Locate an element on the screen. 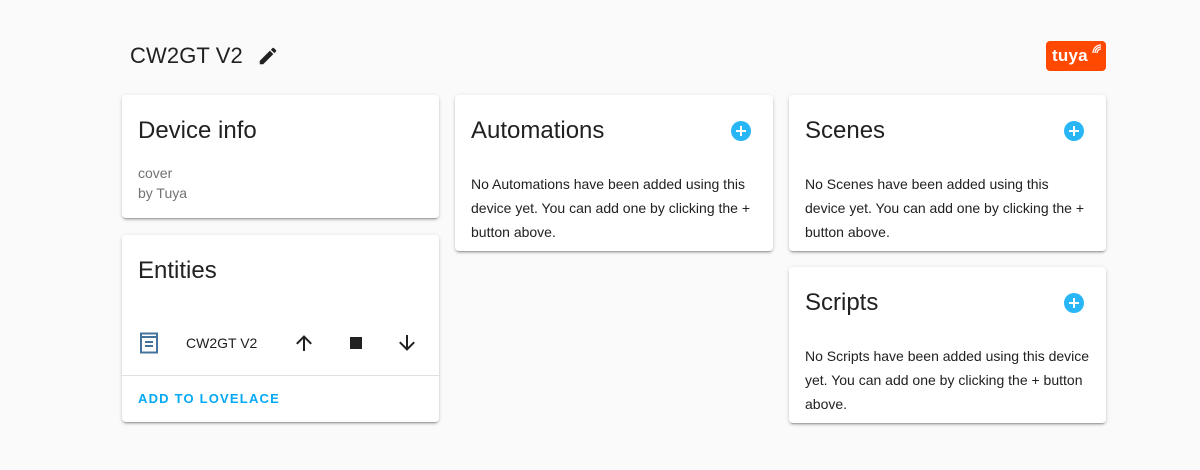  entity-name: CW2GT V2 is located at coordinates (221, 343).